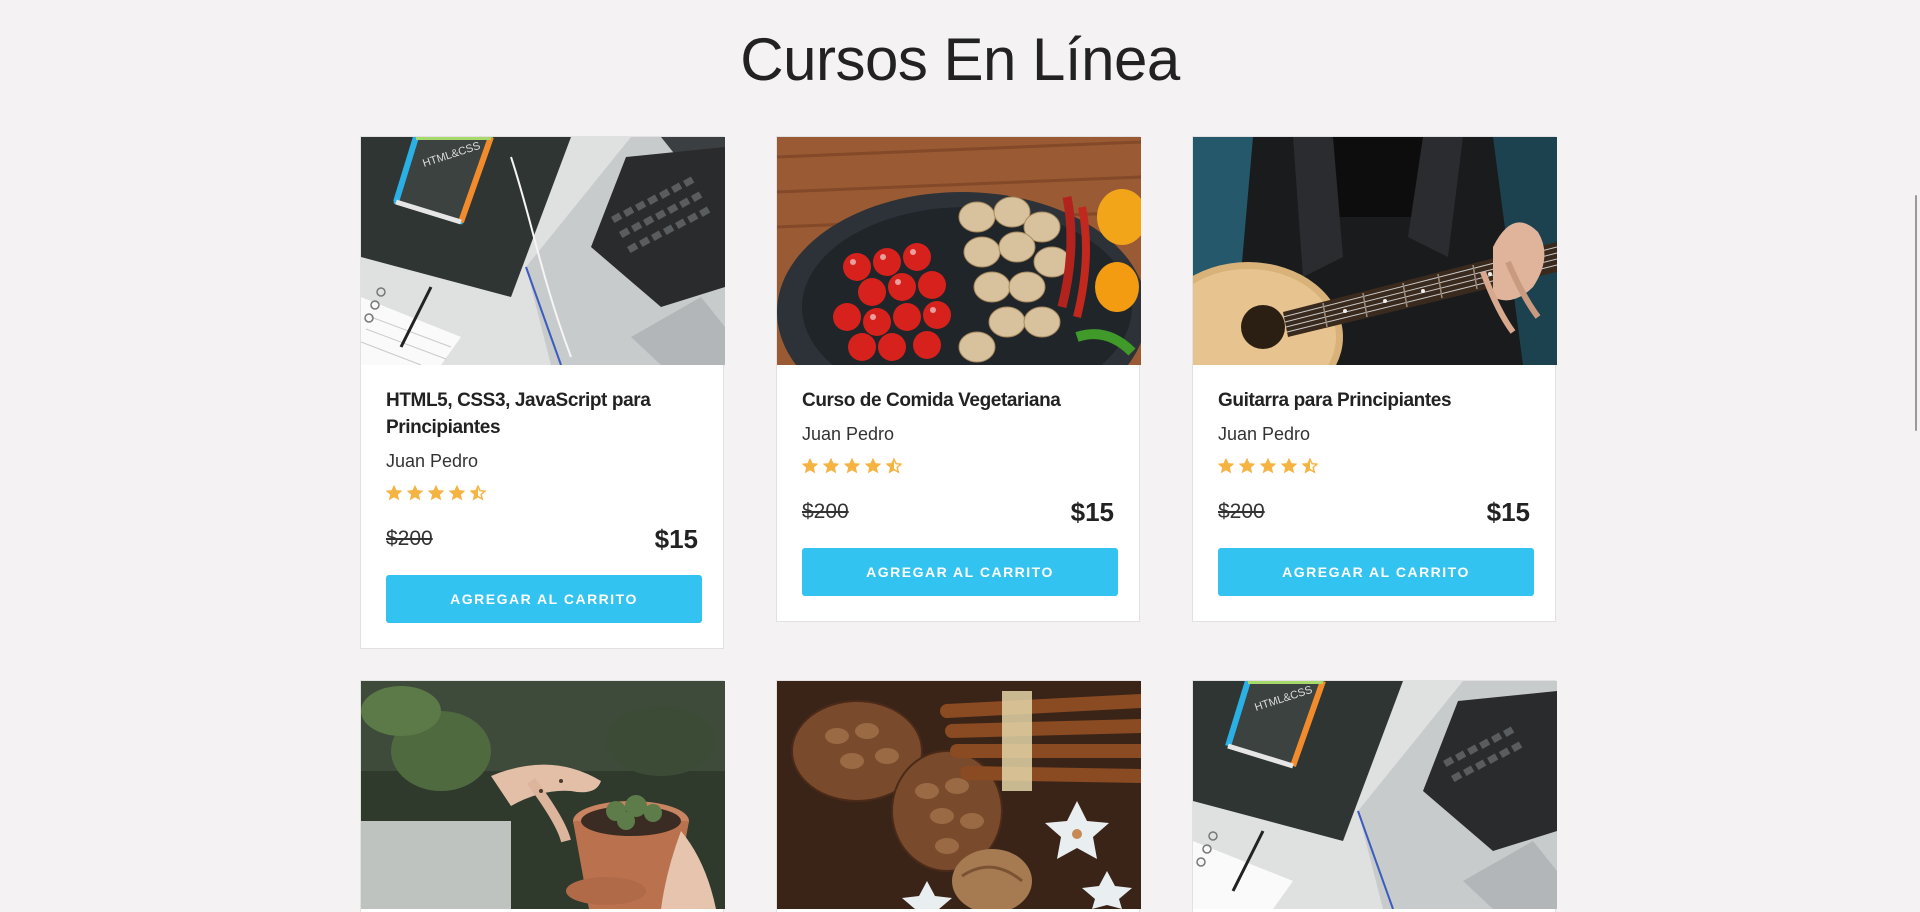 The height and width of the screenshot is (912, 1920). I want to click on course-image-cinnamon, so click(959, 795).